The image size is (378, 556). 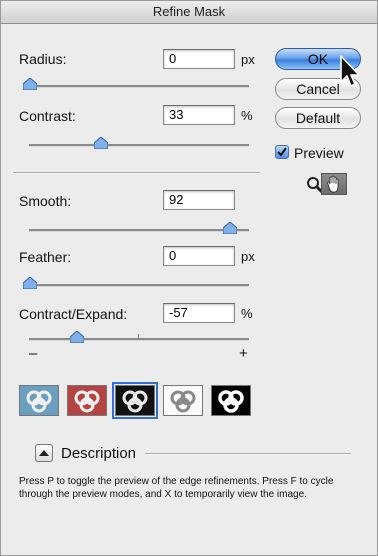 I want to click on smooth-input: 92, so click(x=199, y=200).